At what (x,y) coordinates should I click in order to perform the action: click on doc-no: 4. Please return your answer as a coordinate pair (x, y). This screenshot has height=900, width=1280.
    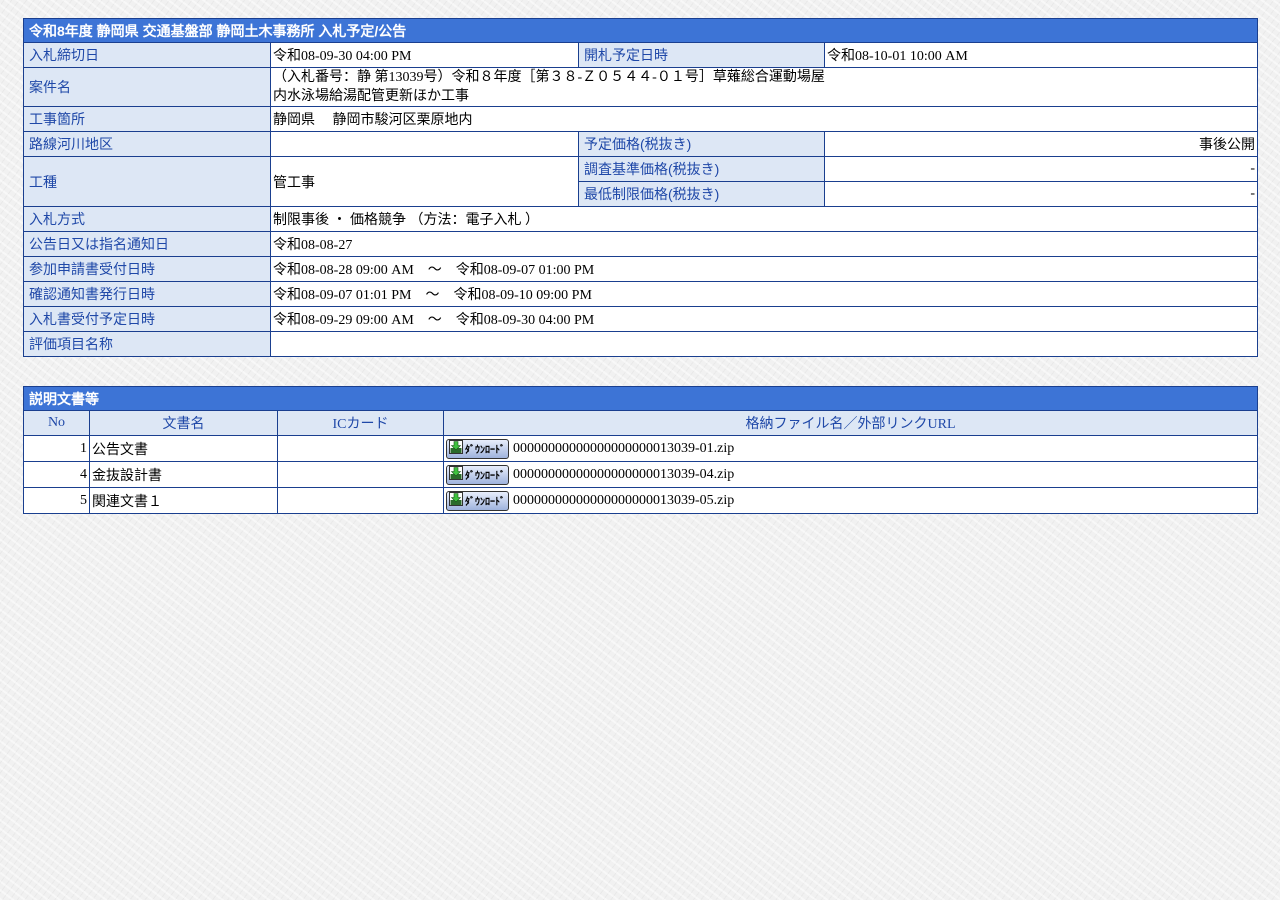
    Looking at the image, I should click on (56, 474).